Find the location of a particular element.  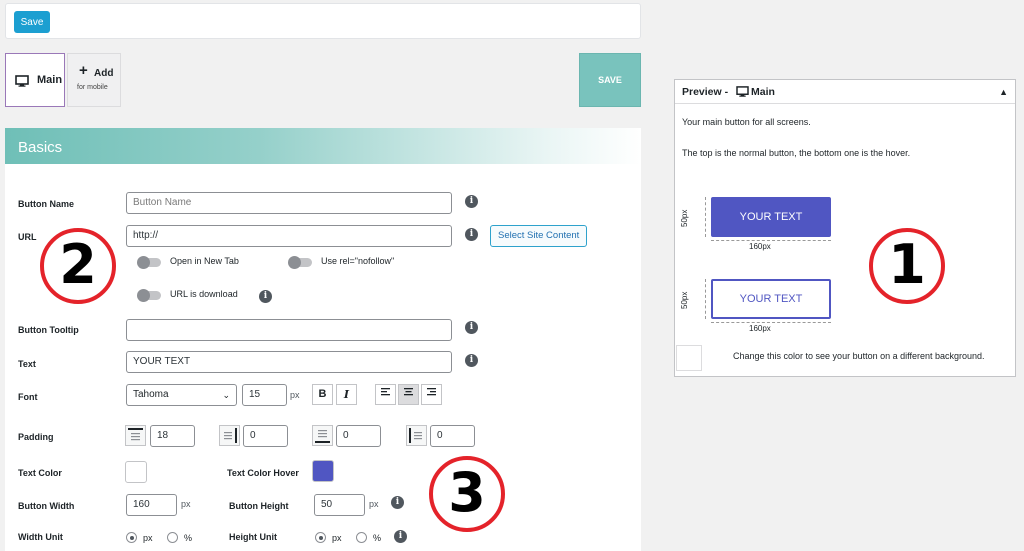

tab-add-label: Add is located at coordinates (104, 73).